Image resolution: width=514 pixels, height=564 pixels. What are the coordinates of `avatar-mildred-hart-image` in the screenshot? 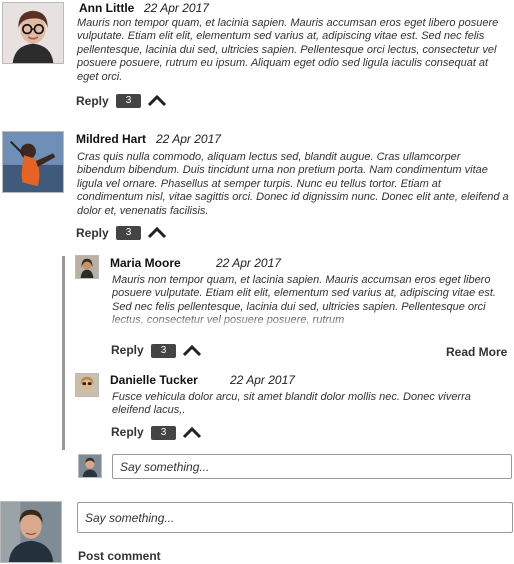 It's located at (33, 162).